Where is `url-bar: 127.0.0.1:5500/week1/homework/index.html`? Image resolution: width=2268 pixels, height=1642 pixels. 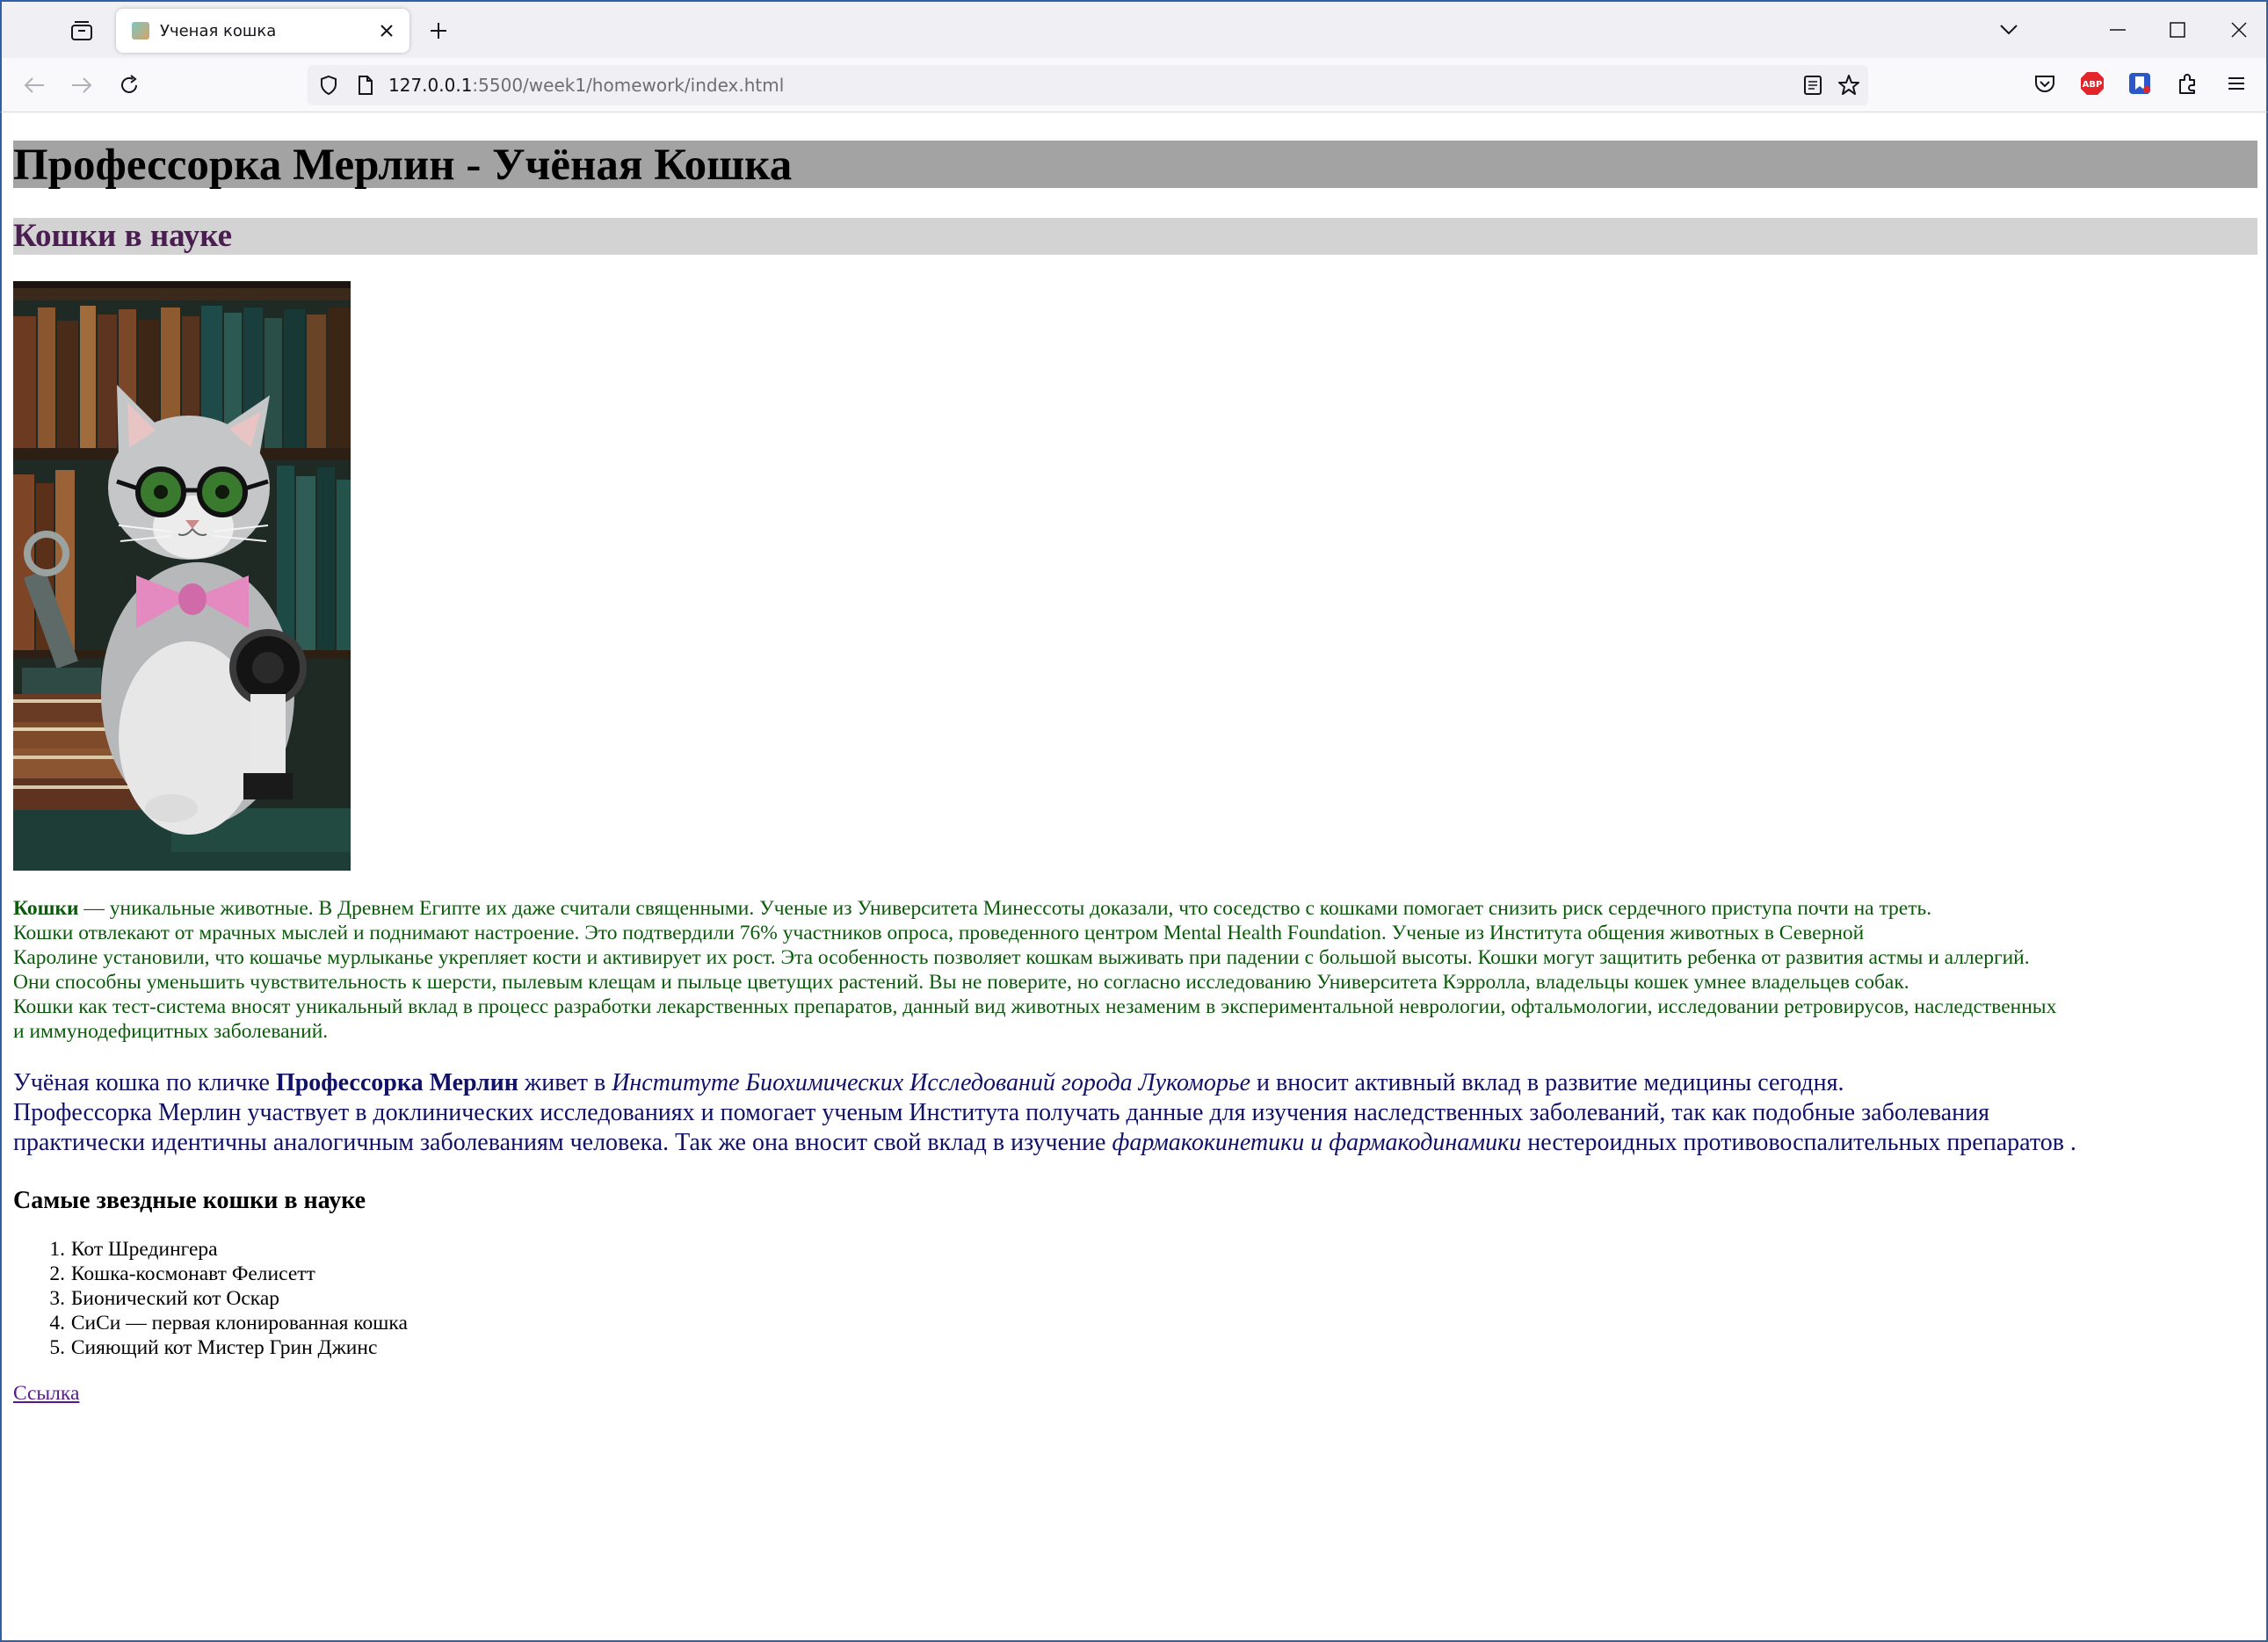
url-bar: 127.0.0.1:5500/week1/homework/index.html is located at coordinates (1088, 85).